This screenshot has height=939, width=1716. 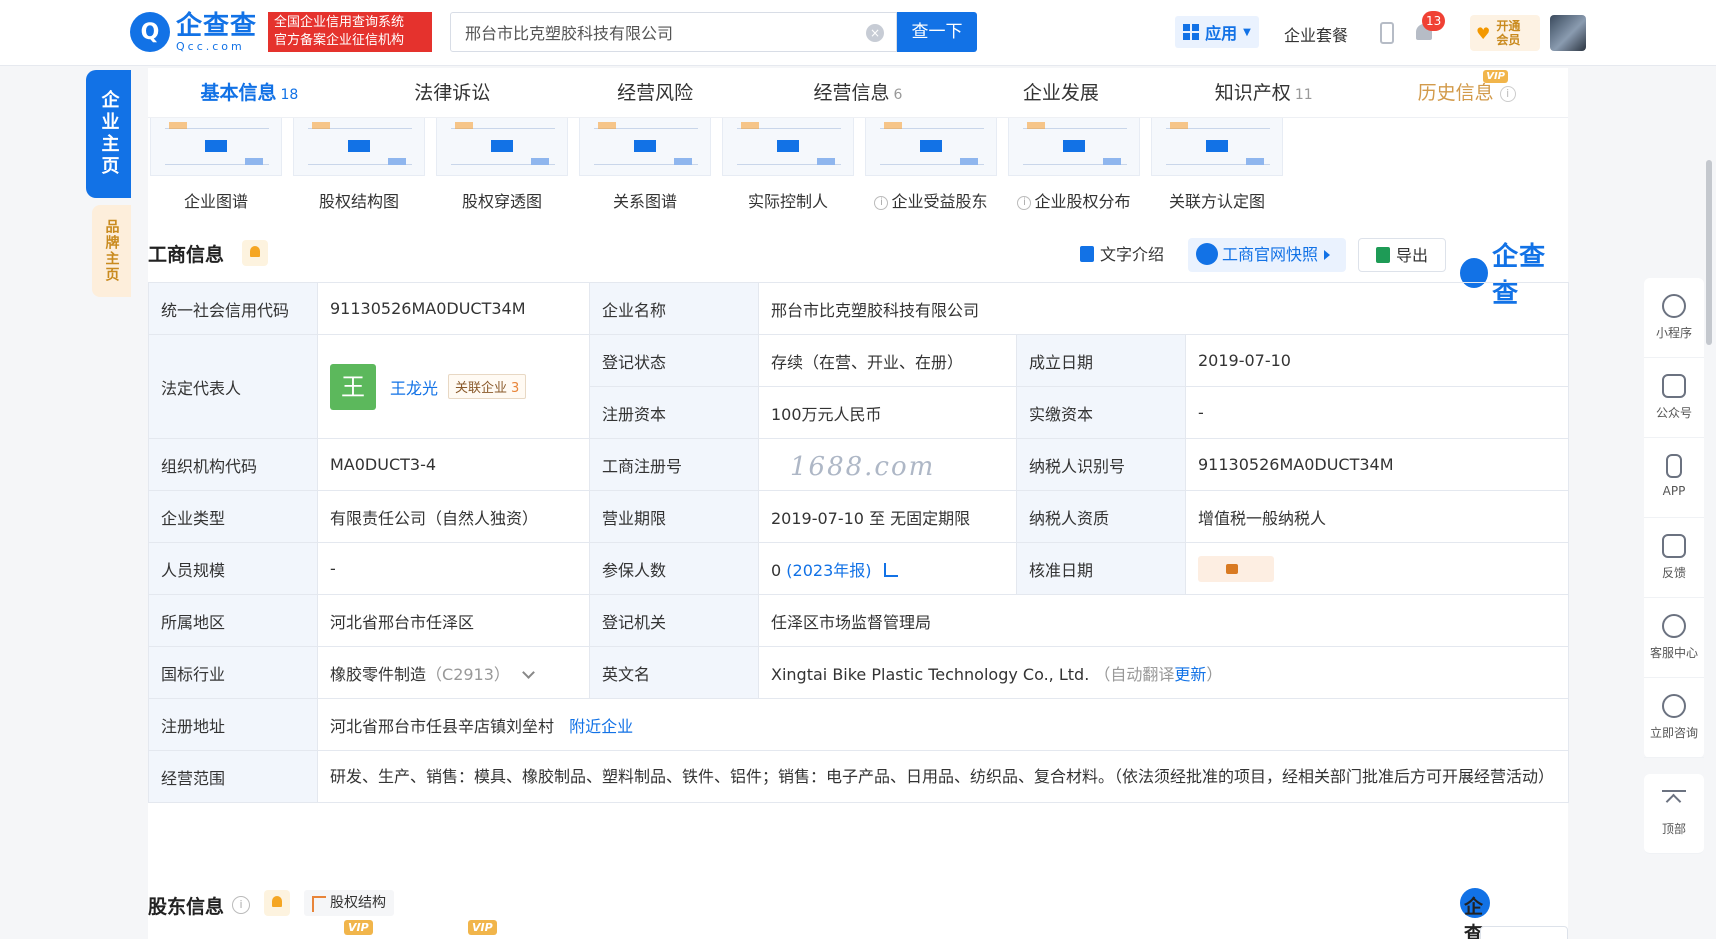 I want to click on insured-key: 参保人数, so click(x=674, y=568).